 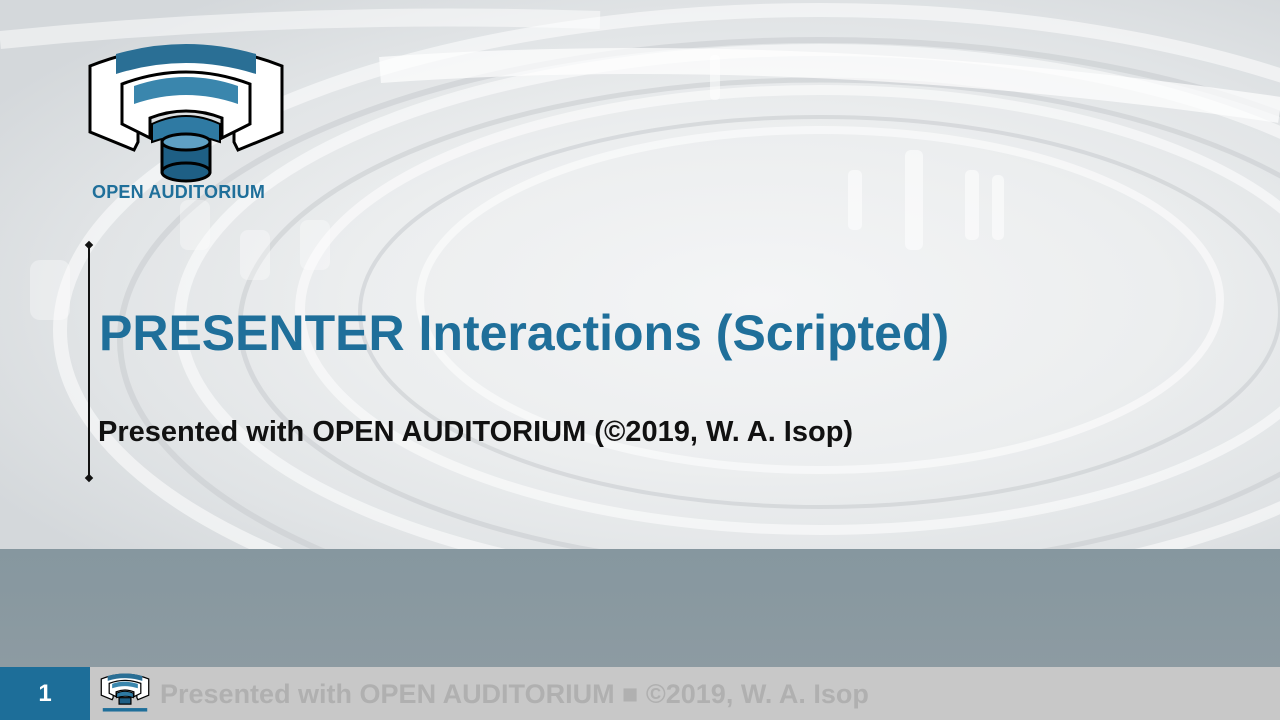 What do you see at coordinates (45, 693) in the screenshot?
I see `page-number: 1` at bounding box center [45, 693].